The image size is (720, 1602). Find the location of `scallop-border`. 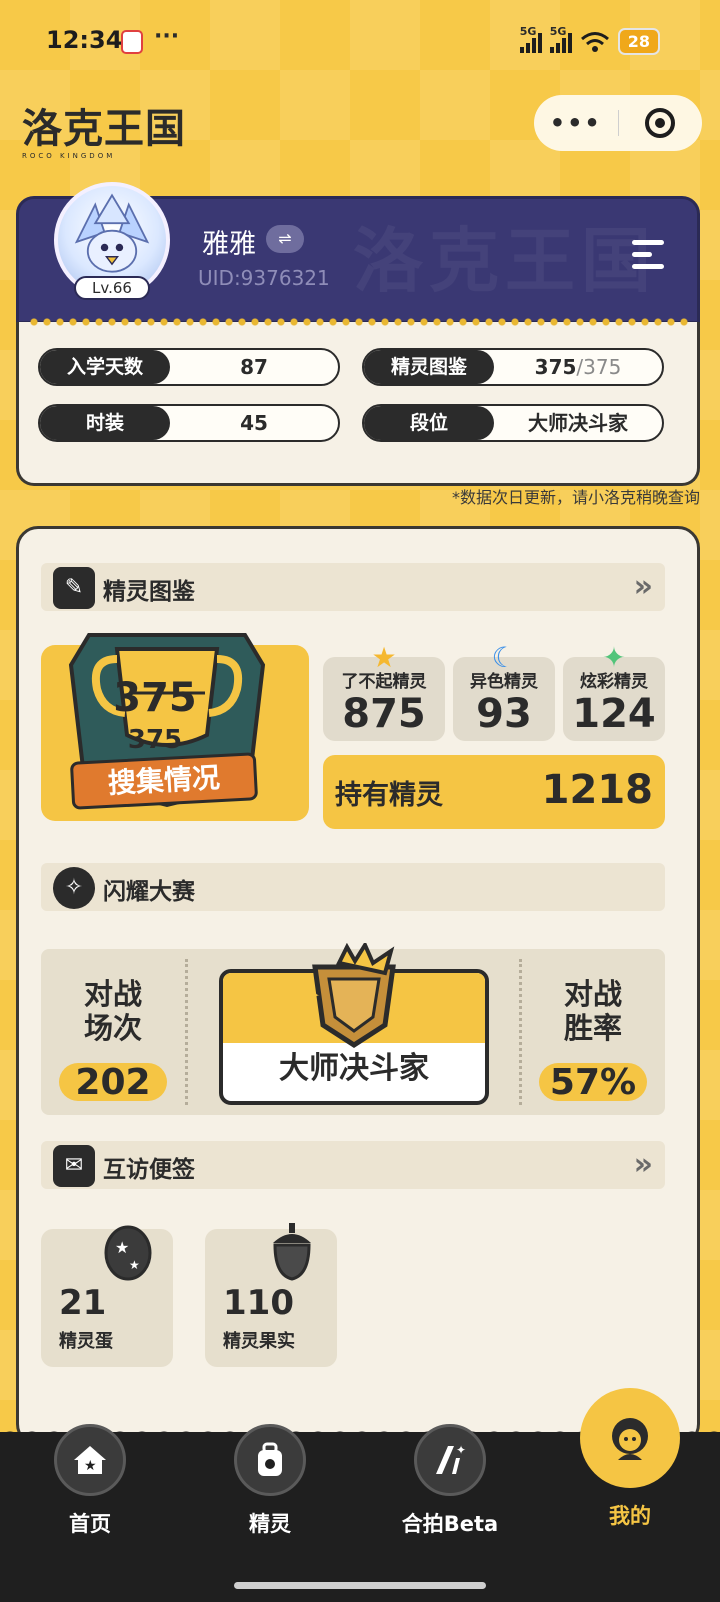

scallop-border is located at coordinates (358, 322).